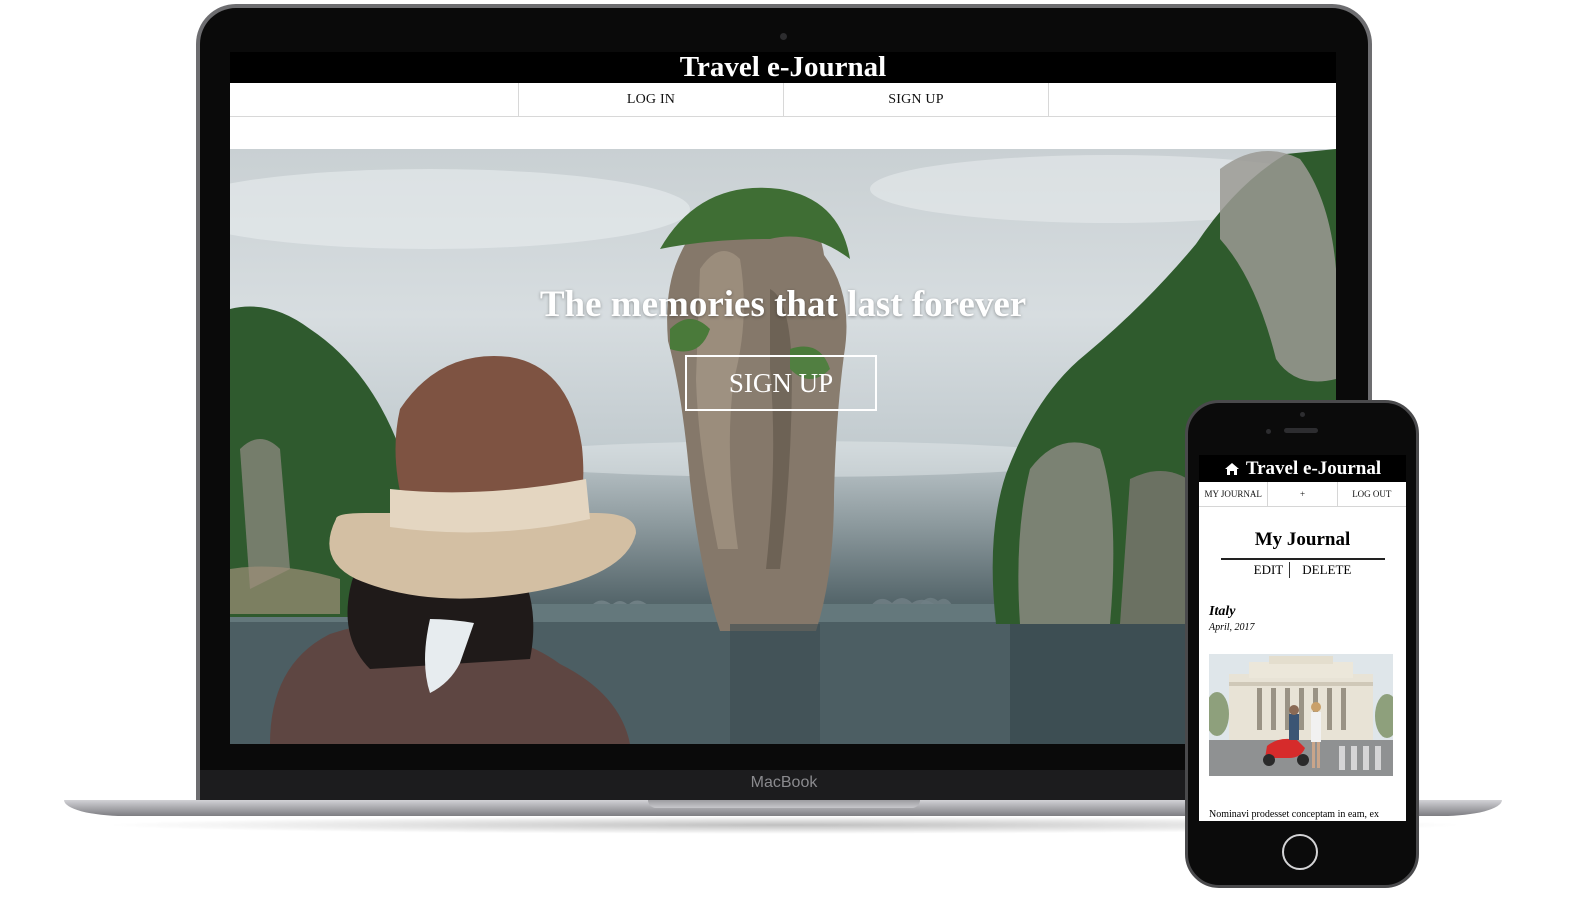  I want to click on hero-sign-up-button: SIGN UP, so click(781, 383).